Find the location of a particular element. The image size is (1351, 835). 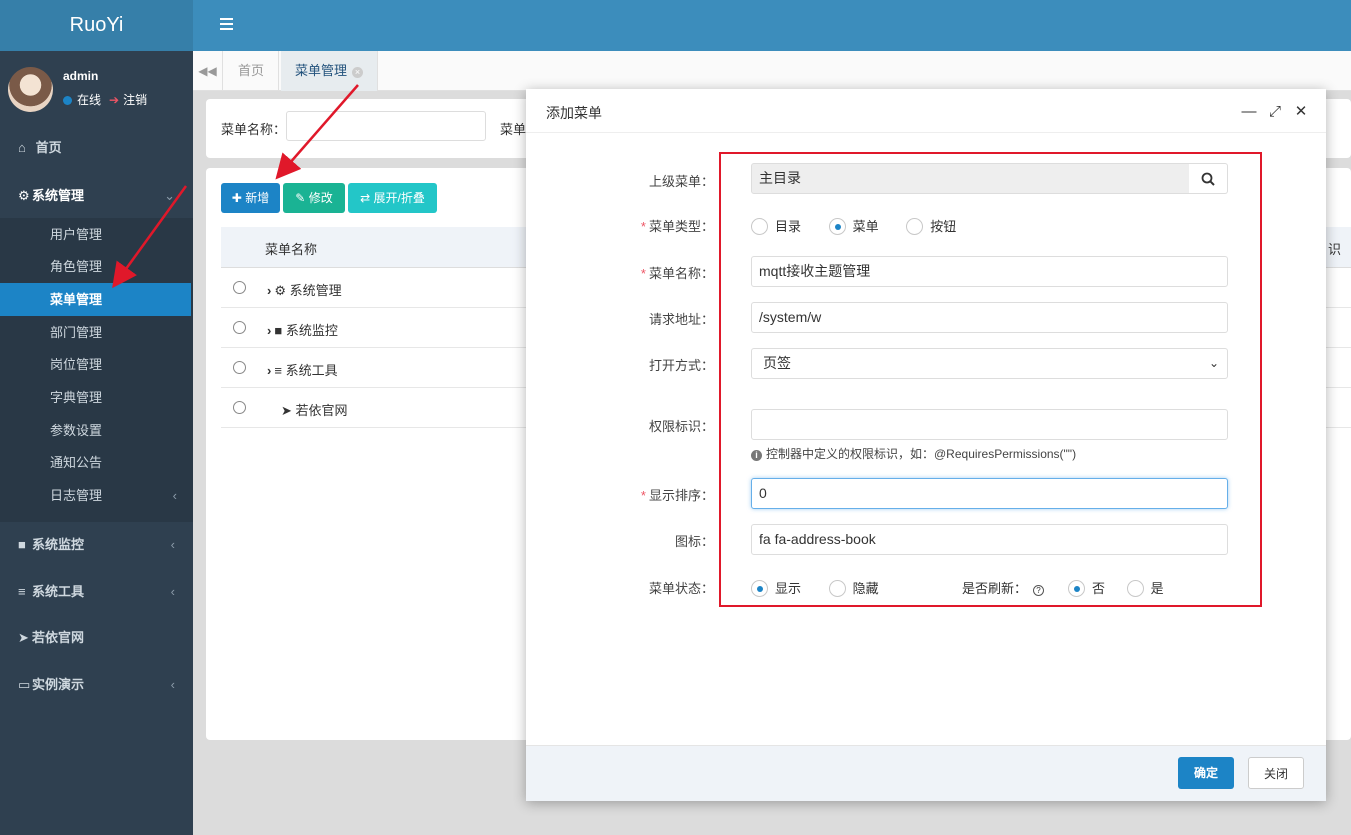

maximize-icon: ⤢ is located at coordinates (1275, 111).